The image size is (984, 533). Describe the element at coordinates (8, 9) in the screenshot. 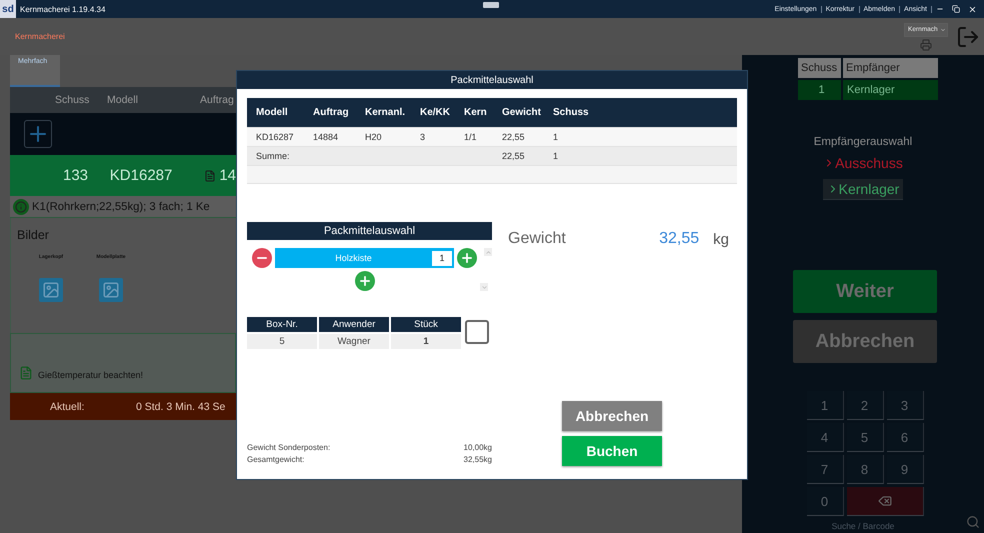

I see `app-logo: sd` at that location.